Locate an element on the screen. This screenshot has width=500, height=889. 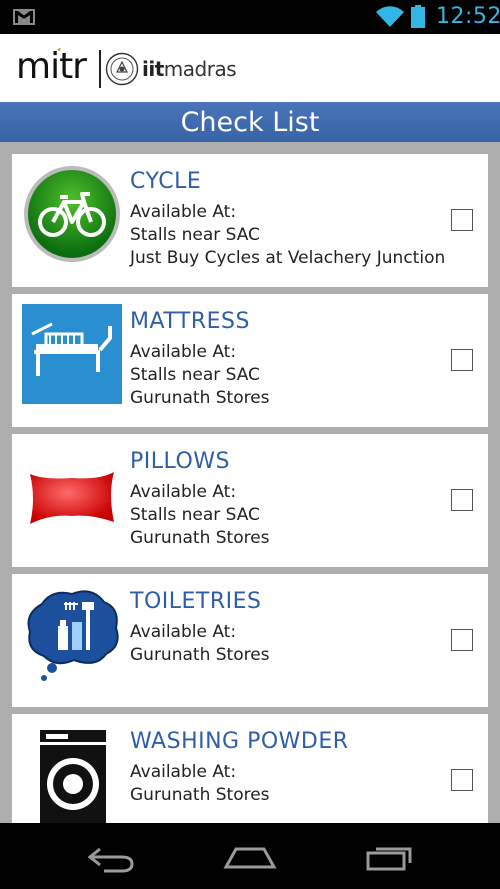
status-clock: 12:52 is located at coordinates (468, 16).